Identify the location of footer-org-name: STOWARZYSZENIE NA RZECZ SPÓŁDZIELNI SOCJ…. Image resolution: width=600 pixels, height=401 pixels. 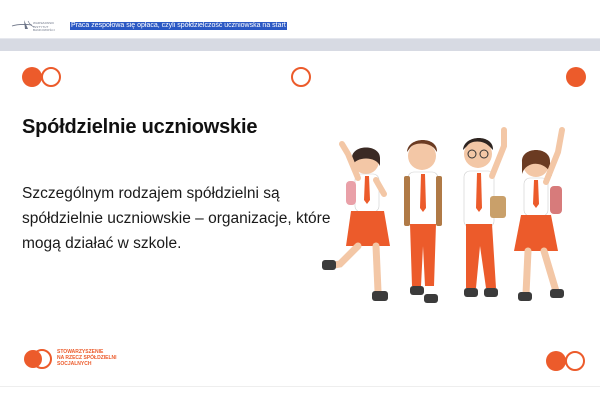
(92, 358).